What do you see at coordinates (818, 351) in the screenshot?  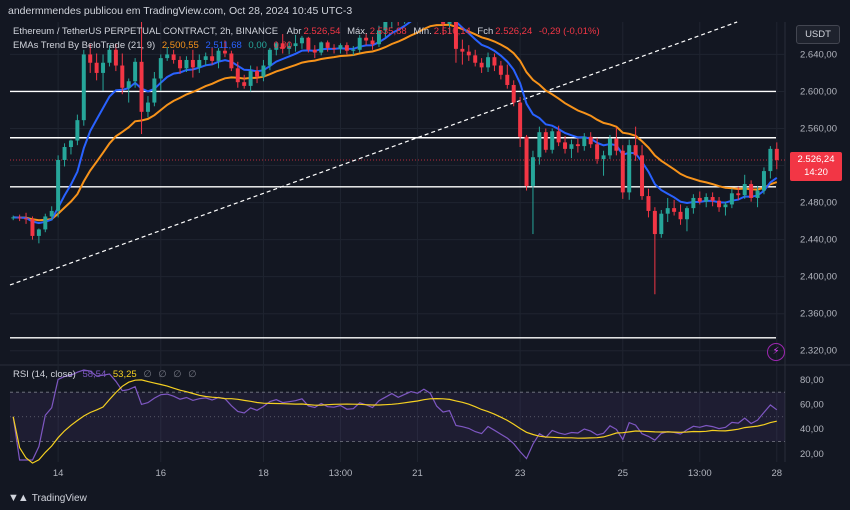 I see `price-tick-label: 2.320,00` at bounding box center [818, 351].